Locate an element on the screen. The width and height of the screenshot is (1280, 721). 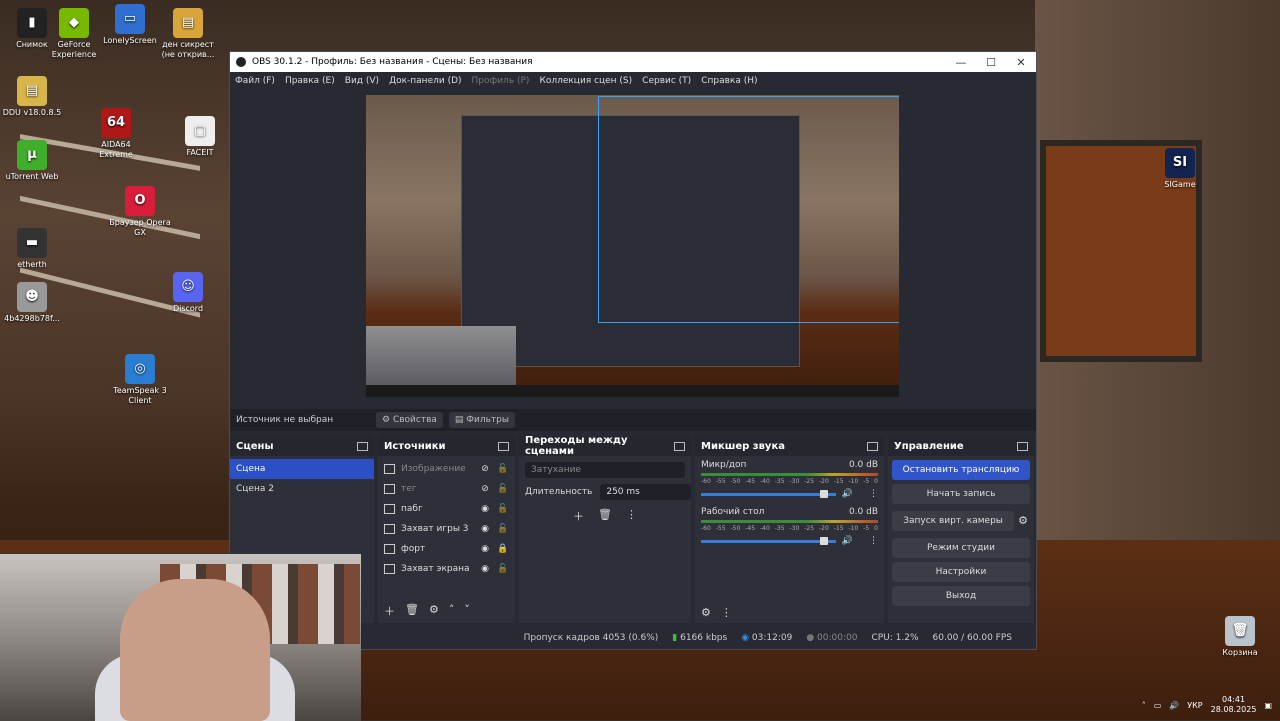
network-icon: ▭ is located at coordinates (1158, 705).